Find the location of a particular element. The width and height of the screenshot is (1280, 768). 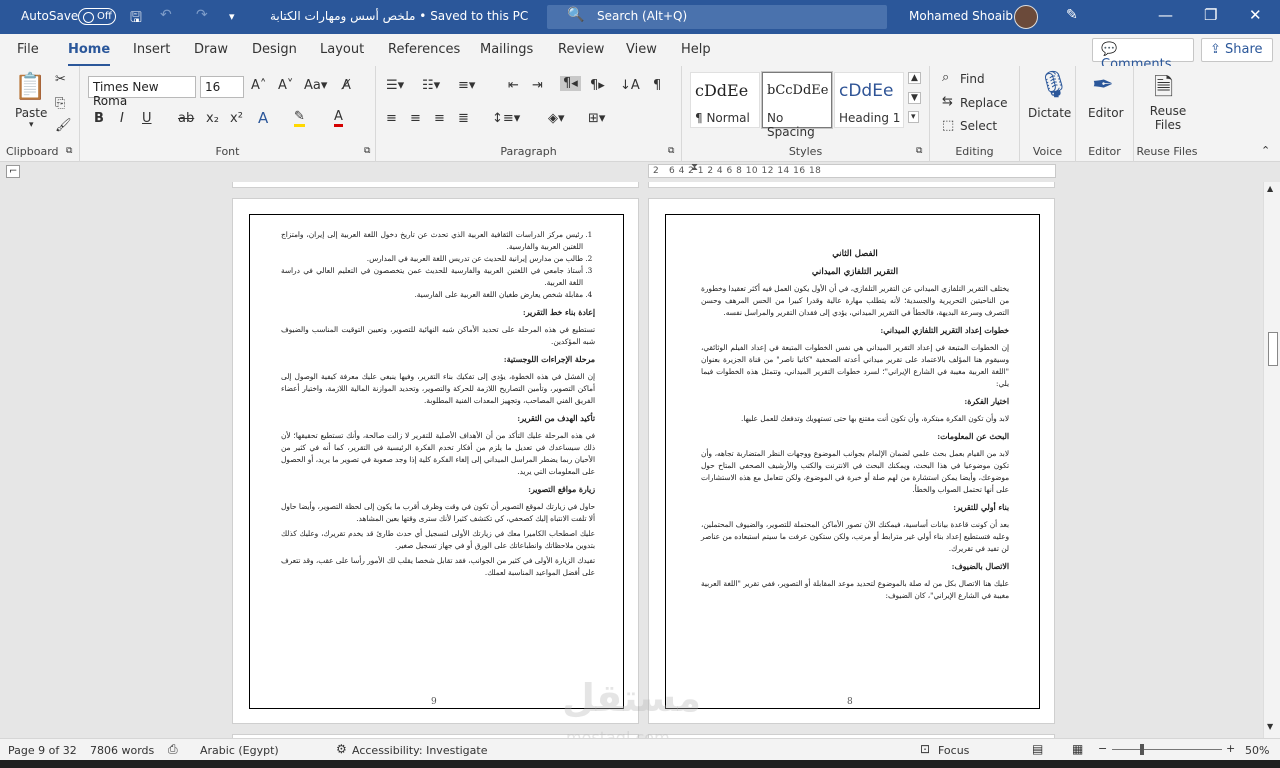

bullets-icon: ☰▾ is located at coordinates (395, 85).